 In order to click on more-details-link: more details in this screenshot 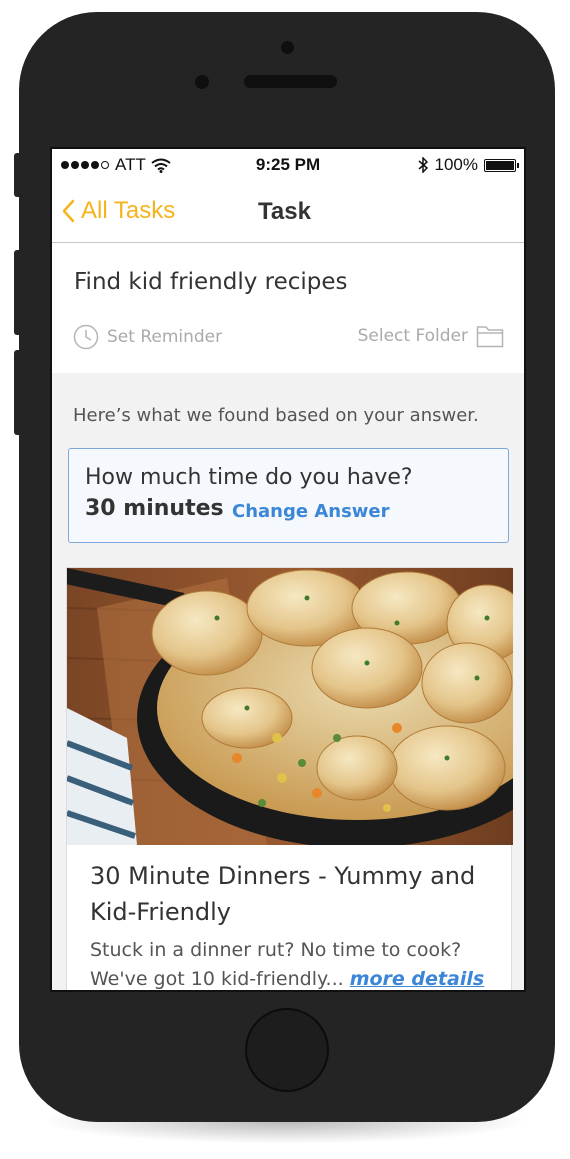, I will do `click(417, 979)`.